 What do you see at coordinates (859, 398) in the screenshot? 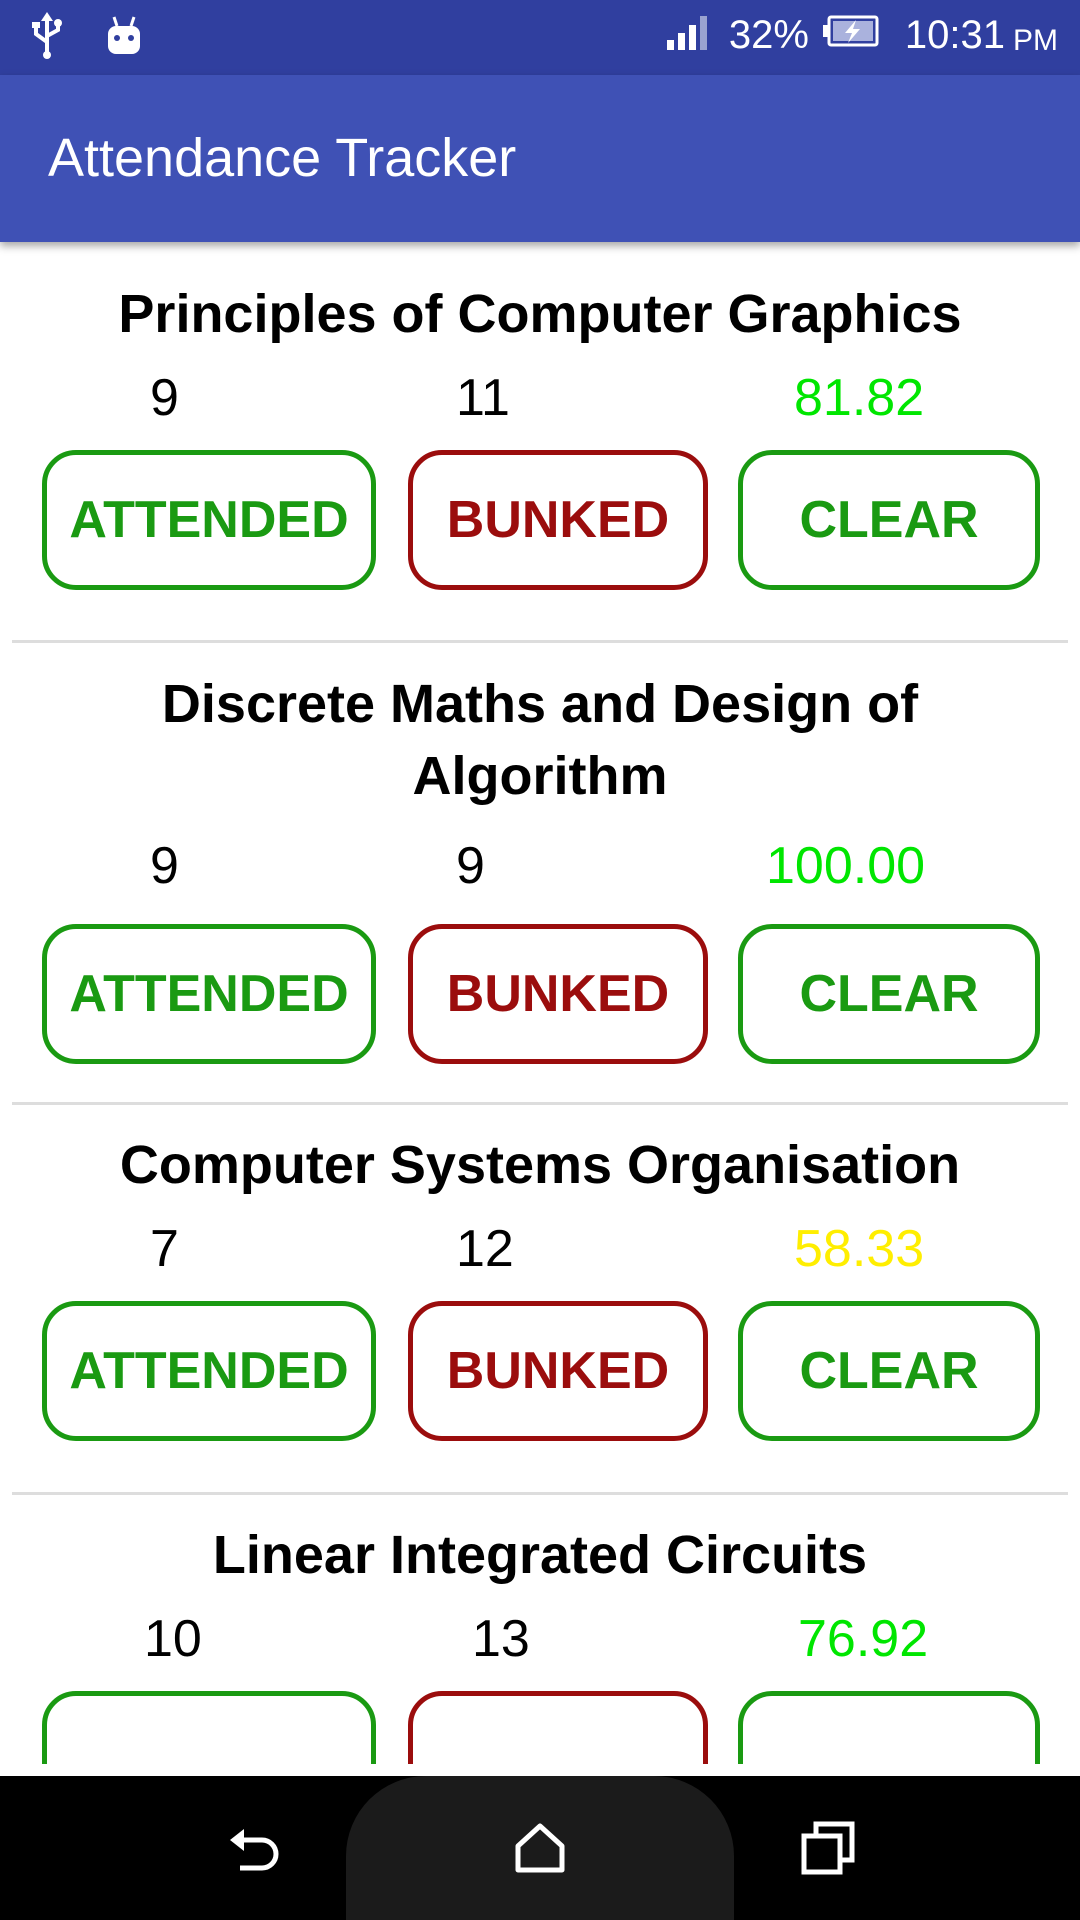
I see `attendance-percent: 81.82` at bounding box center [859, 398].